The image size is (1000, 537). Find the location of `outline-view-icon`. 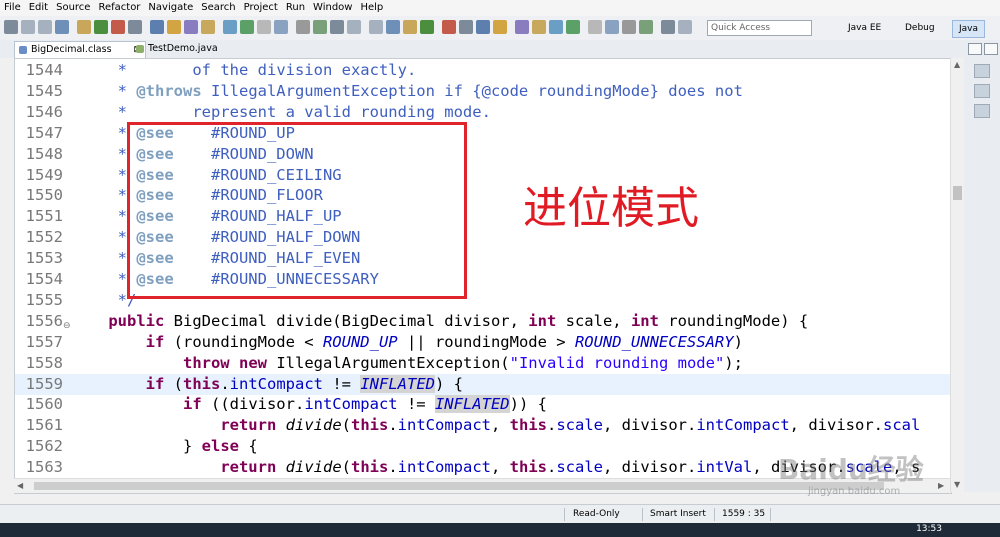

outline-view-icon is located at coordinates (982, 91).